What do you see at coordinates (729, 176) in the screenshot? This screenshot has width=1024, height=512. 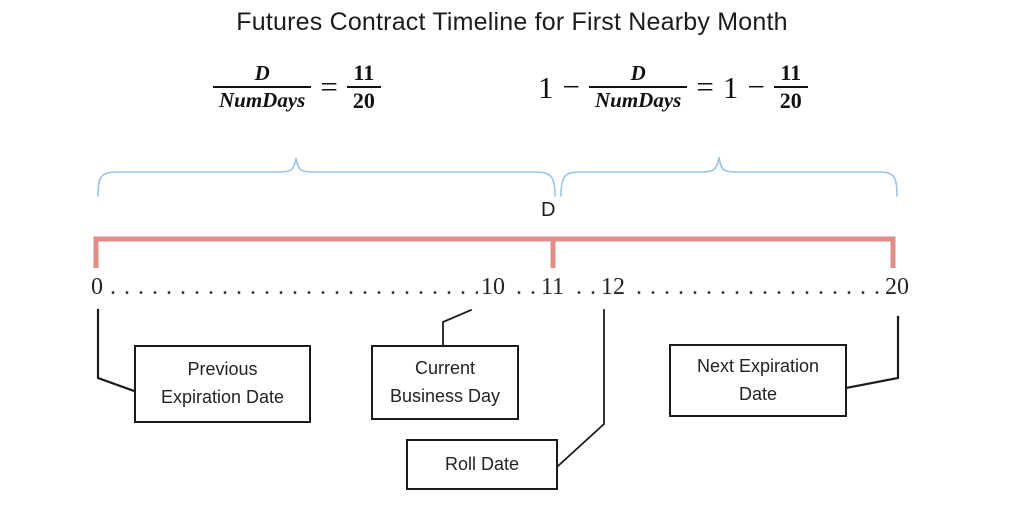 I see `brace-right` at bounding box center [729, 176].